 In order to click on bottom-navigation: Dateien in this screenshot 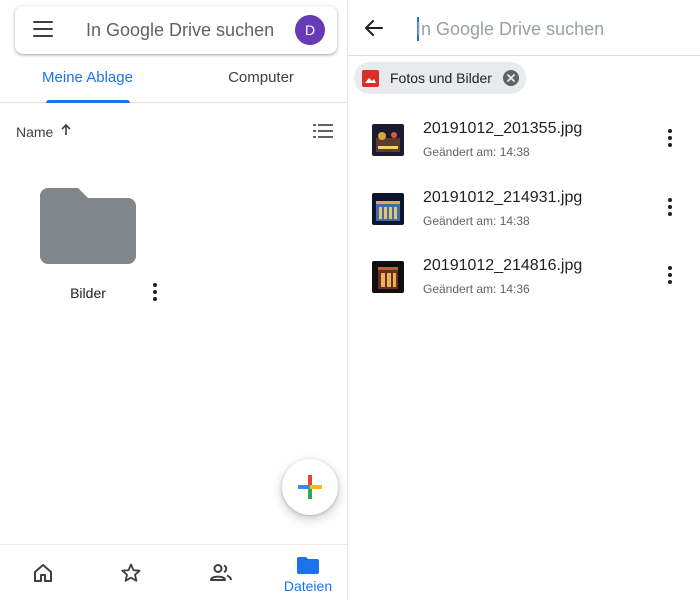, I will do `click(173, 572)`.